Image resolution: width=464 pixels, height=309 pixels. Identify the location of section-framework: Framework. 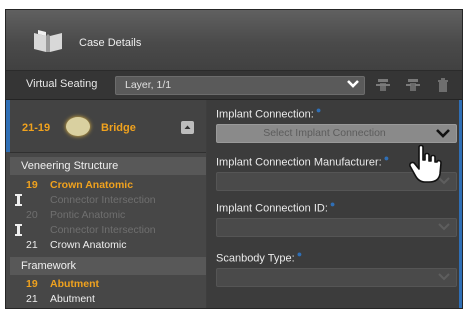
(108, 266).